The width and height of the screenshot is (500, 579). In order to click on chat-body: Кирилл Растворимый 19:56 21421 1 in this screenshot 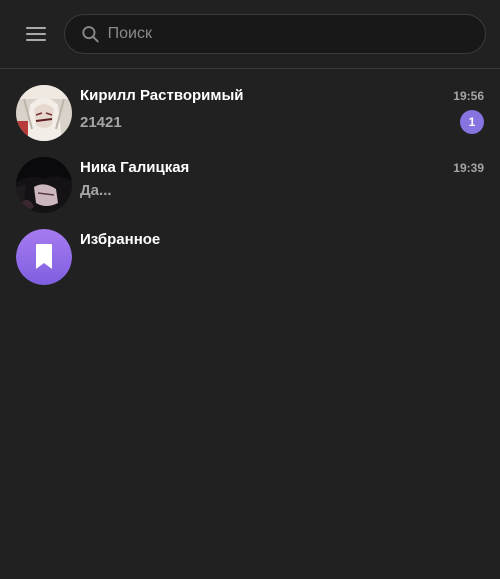, I will do `click(282, 109)`.